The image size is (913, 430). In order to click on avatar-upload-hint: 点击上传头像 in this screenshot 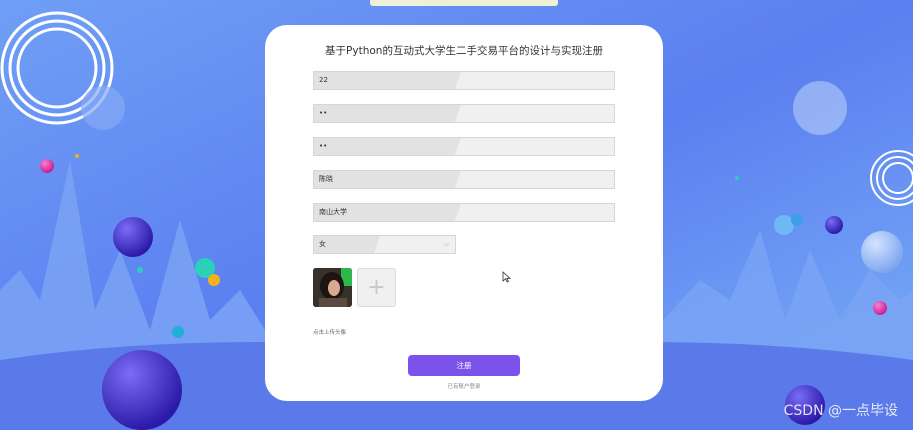, I will do `click(330, 333)`.